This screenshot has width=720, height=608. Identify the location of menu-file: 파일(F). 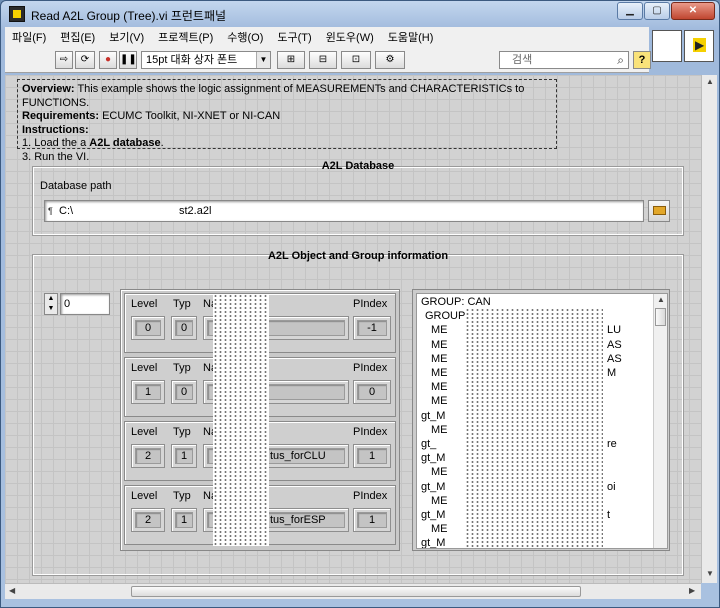
(29, 37).